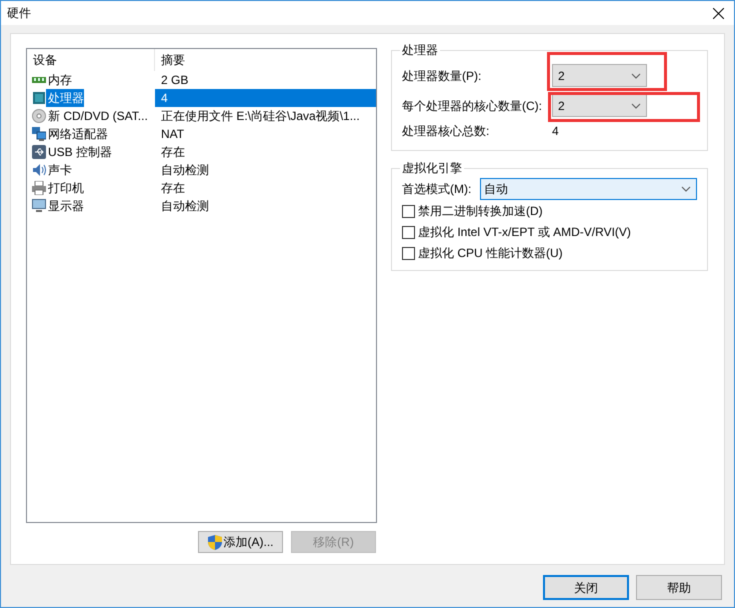 The image size is (735, 608). Describe the element at coordinates (79, 152) in the screenshot. I see `device-name: USB 控制器` at that location.